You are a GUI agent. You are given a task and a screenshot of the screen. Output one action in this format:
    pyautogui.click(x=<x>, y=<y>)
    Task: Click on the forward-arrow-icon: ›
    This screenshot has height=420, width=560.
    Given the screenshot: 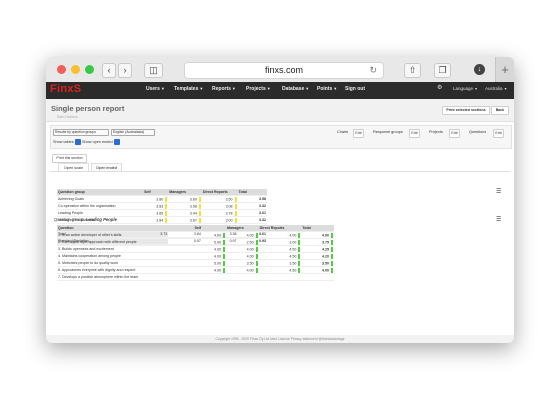 What is the action you would take?
    pyautogui.click(x=125, y=70)
    